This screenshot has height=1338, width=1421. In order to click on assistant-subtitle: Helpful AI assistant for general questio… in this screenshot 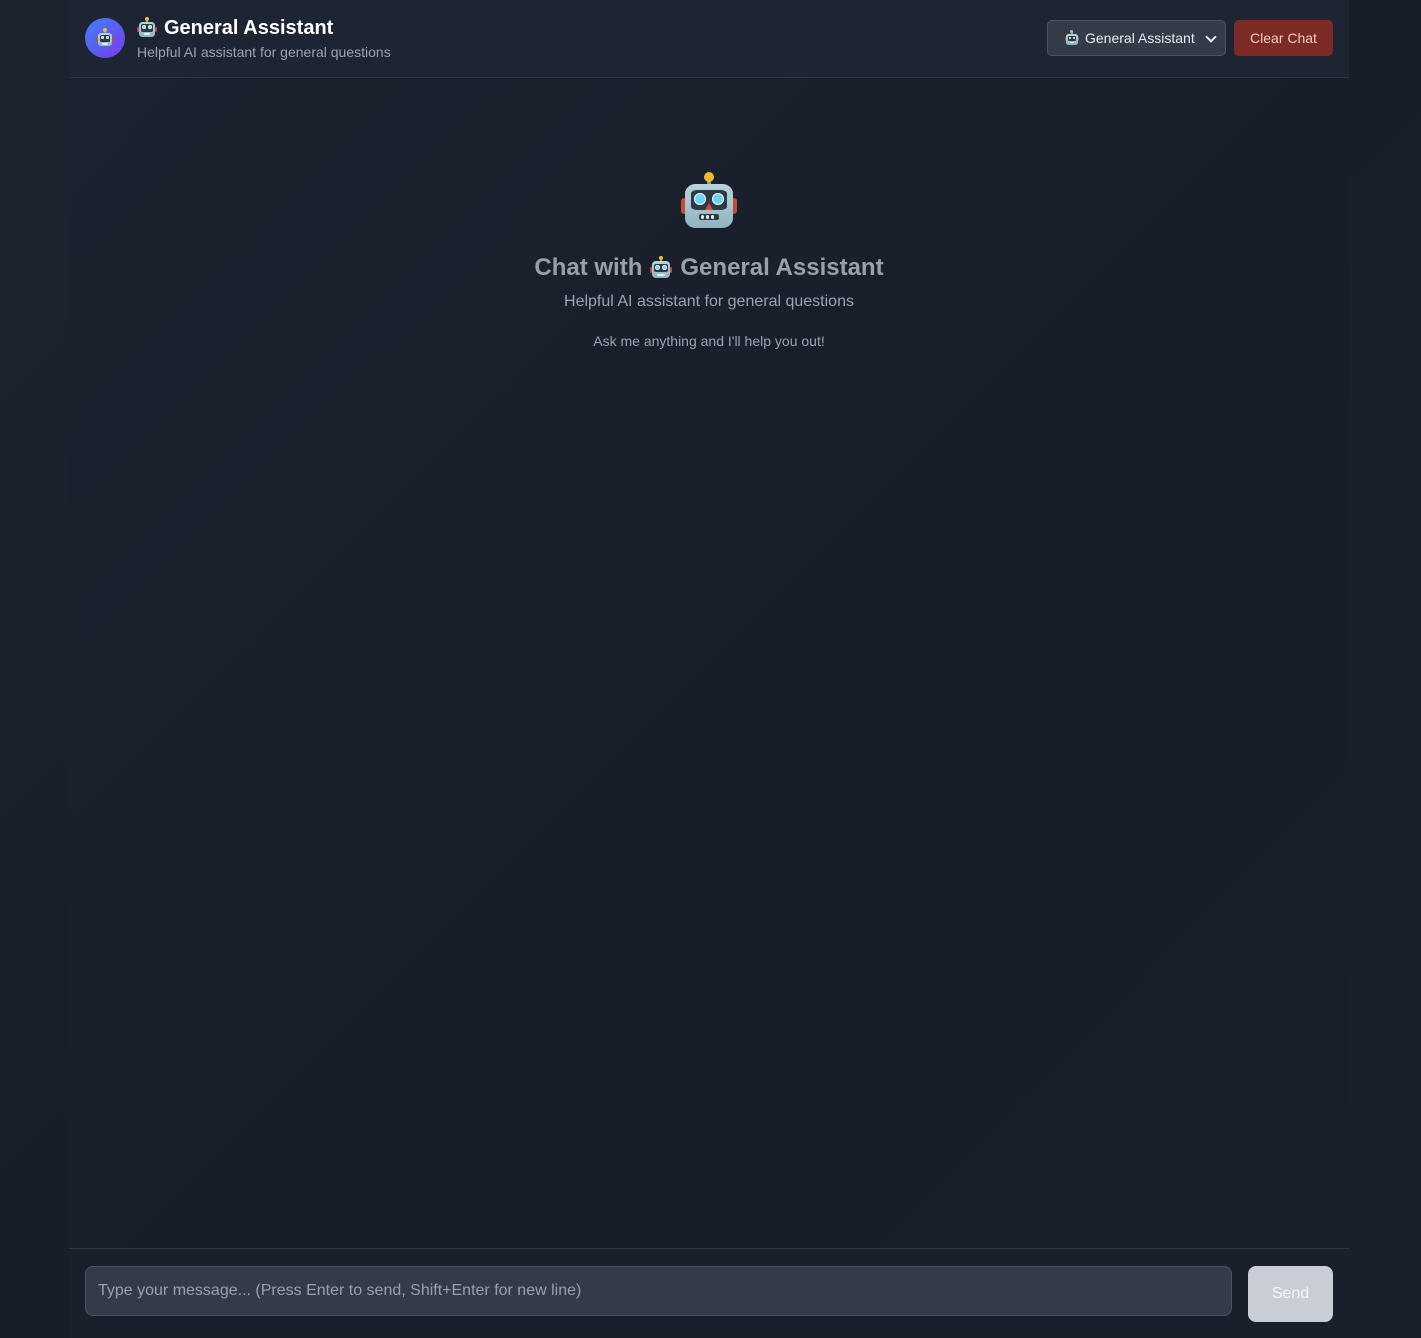, I will do `click(264, 52)`.